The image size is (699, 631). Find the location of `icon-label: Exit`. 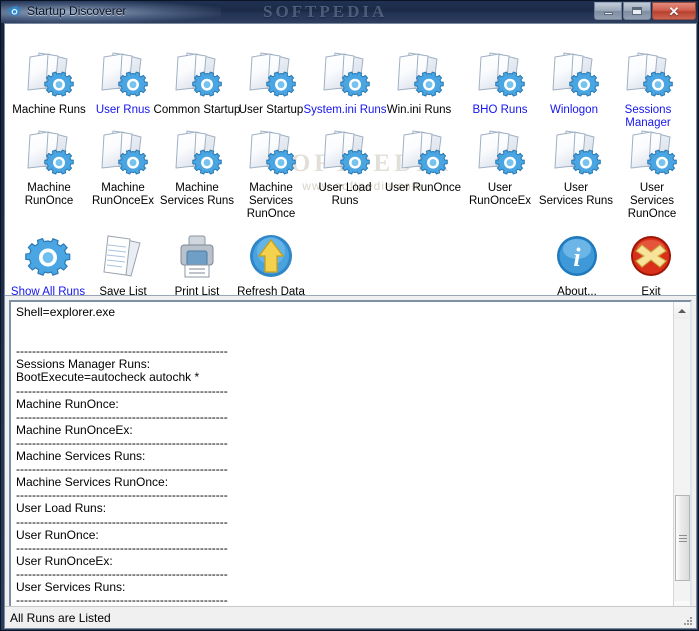

icon-label: Exit is located at coordinates (651, 291).